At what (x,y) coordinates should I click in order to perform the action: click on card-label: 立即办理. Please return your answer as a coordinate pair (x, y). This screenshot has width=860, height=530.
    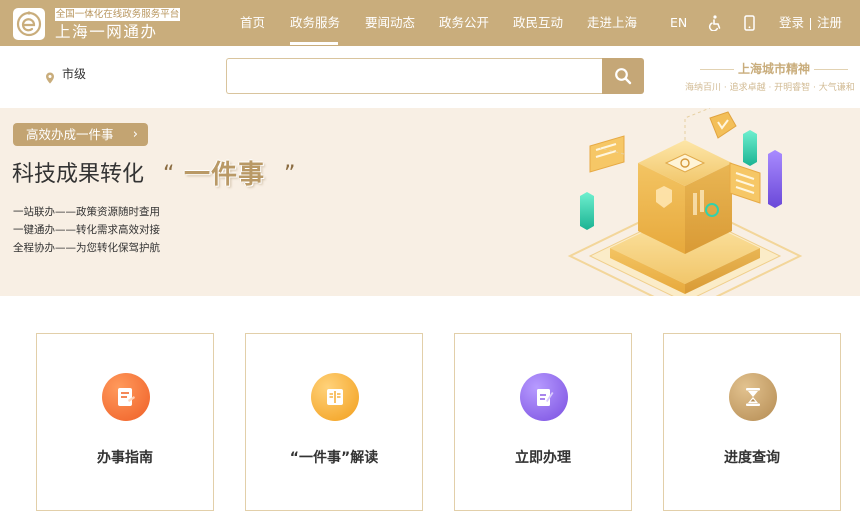
    Looking at the image, I should click on (543, 458).